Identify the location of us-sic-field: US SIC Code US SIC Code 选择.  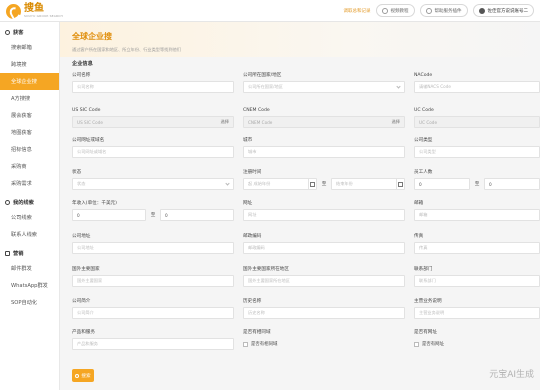
(153, 117).